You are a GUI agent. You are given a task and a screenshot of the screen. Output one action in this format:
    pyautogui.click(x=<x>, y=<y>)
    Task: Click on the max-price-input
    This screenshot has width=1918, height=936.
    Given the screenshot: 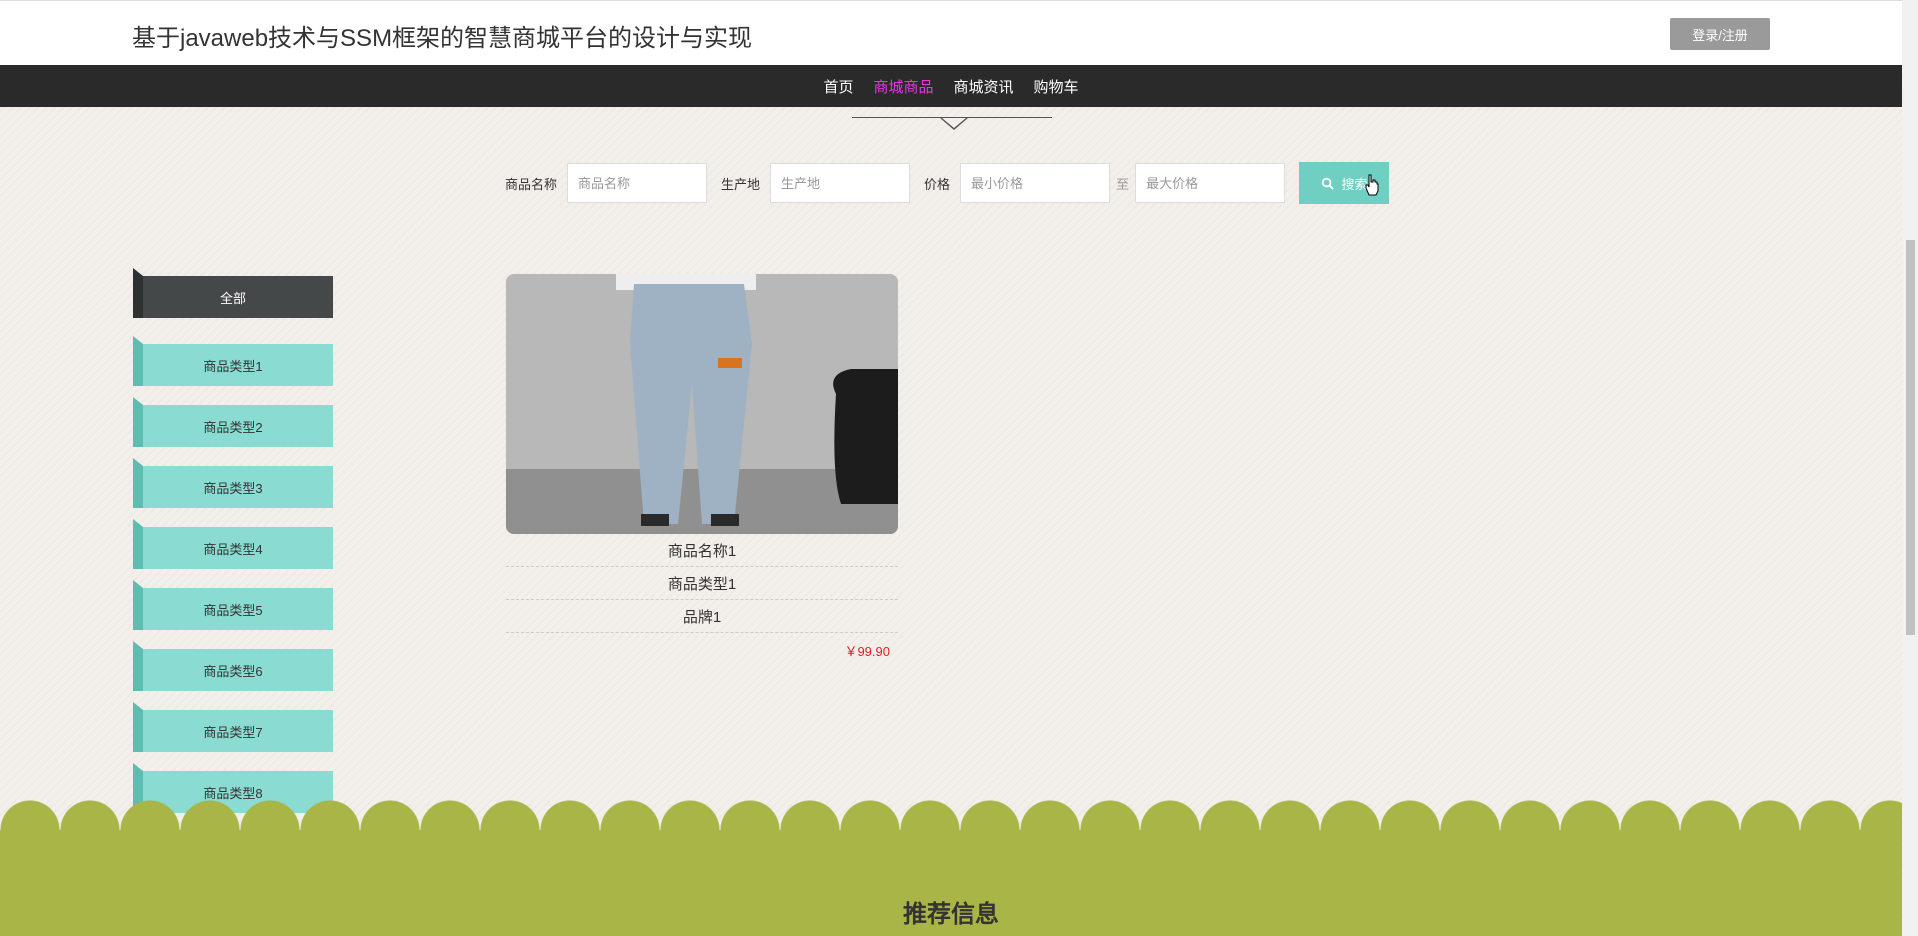 What is the action you would take?
    pyautogui.click(x=1210, y=183)
    